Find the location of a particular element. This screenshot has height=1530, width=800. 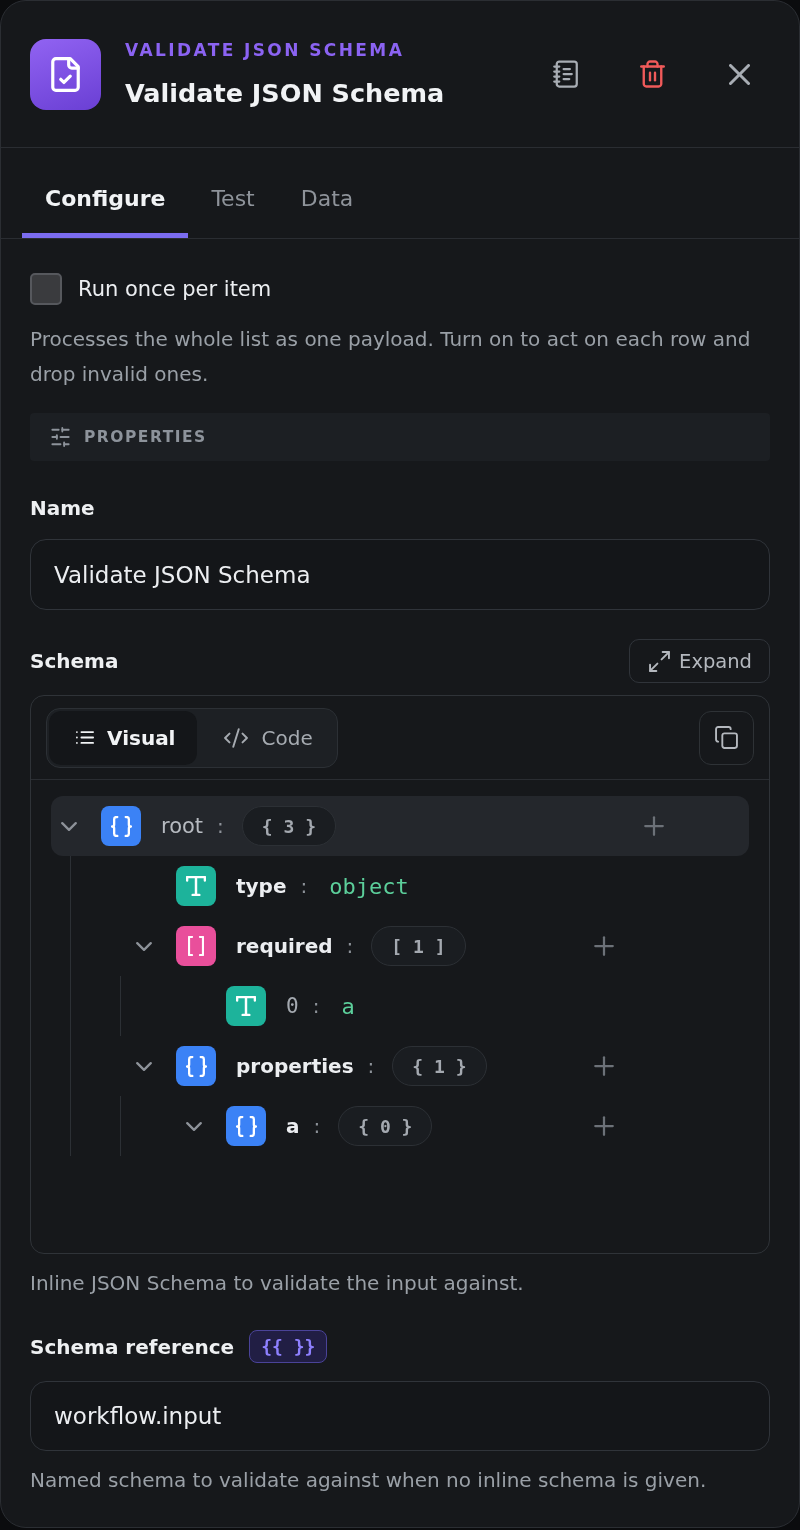

help-text: Named schema to validate against when no inline schema is given. is located at coordinates (368, 1480).